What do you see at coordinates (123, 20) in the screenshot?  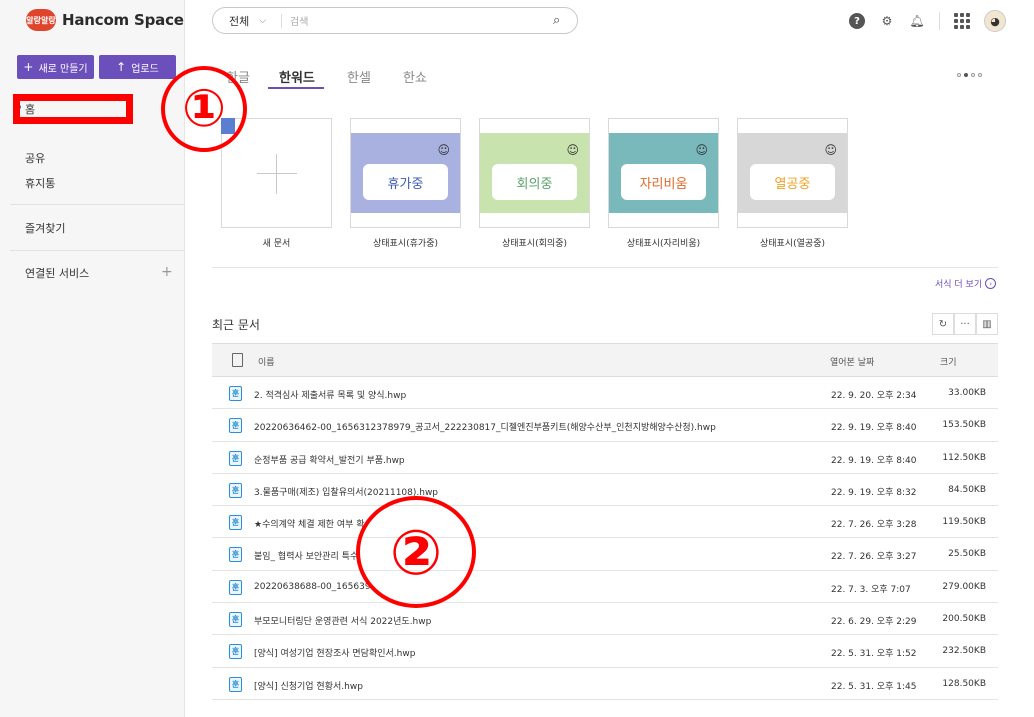 I see `logo-text: Hancom Space` at bounding box center [123, 20].